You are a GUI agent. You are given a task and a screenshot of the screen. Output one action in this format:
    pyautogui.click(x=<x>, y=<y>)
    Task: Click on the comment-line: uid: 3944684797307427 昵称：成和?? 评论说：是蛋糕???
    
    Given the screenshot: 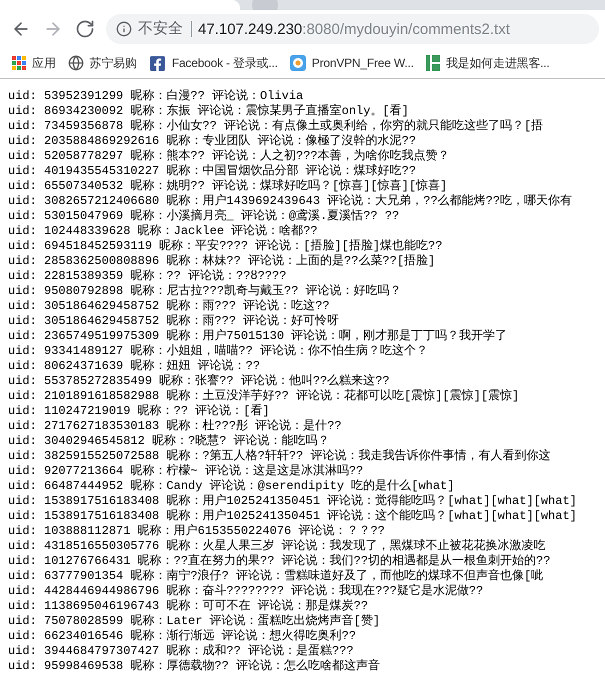 What is the action you would take?
    pyautogui.click(x=181, y=651)
    